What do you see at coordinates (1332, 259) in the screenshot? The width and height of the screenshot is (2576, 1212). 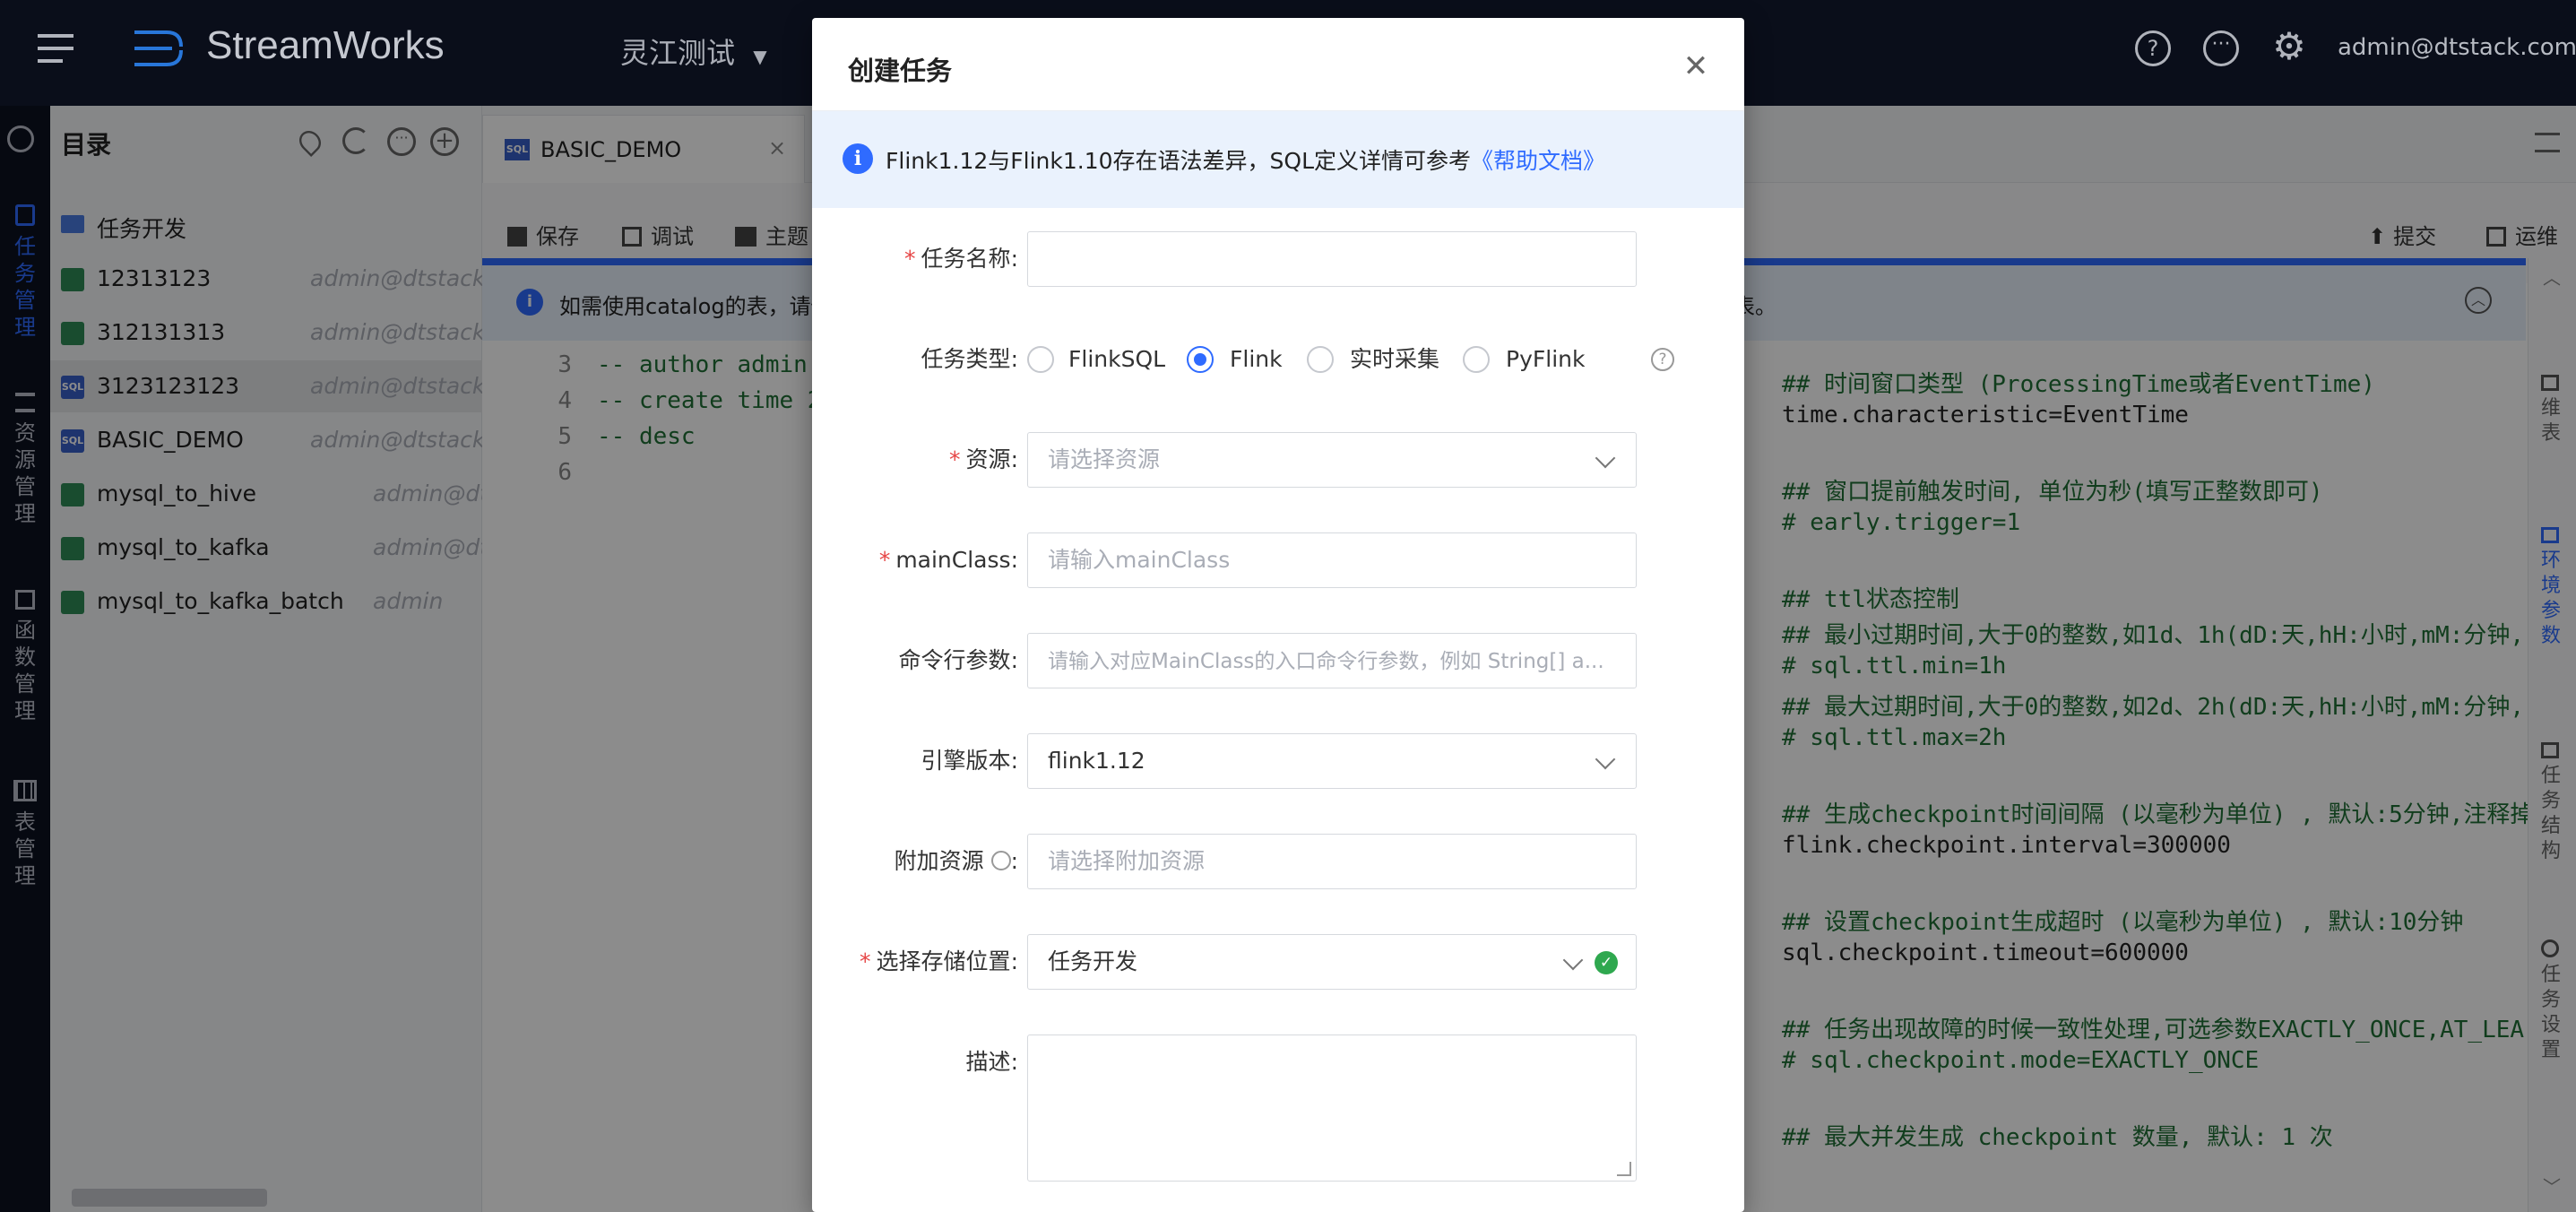 I see `task-name-input` at bounding box center [1332, 259].